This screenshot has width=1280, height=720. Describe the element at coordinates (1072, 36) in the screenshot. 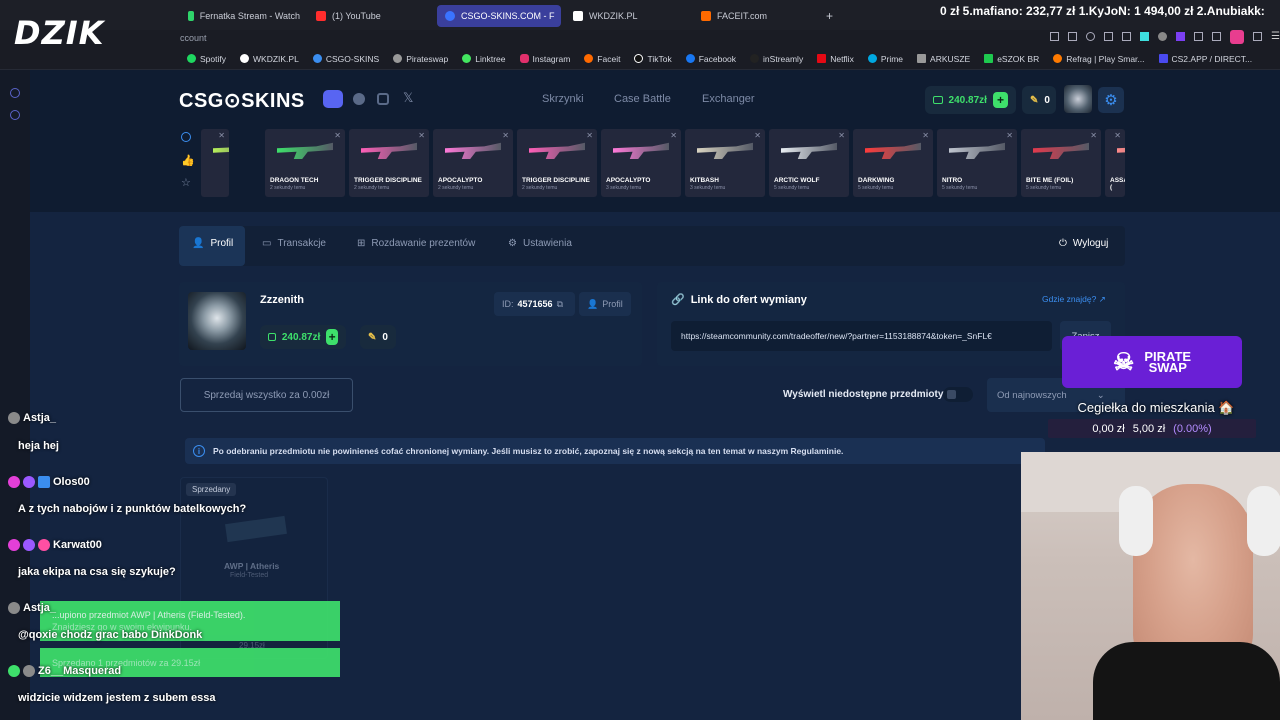

I see `screenshot-icon` at that location.